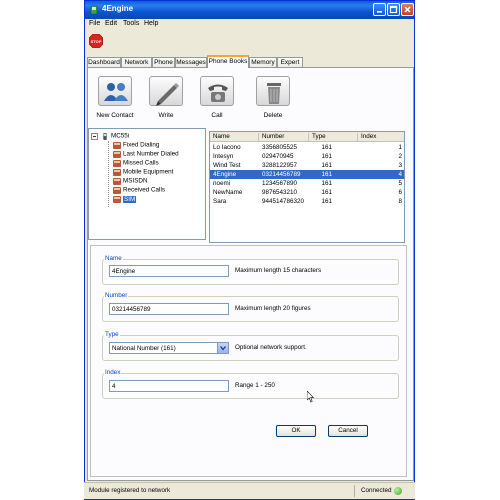  What do you see at coordinates (118, 8) in the screenshot?
I see `window-title: 4Engine` at bounding box center [118, 8].